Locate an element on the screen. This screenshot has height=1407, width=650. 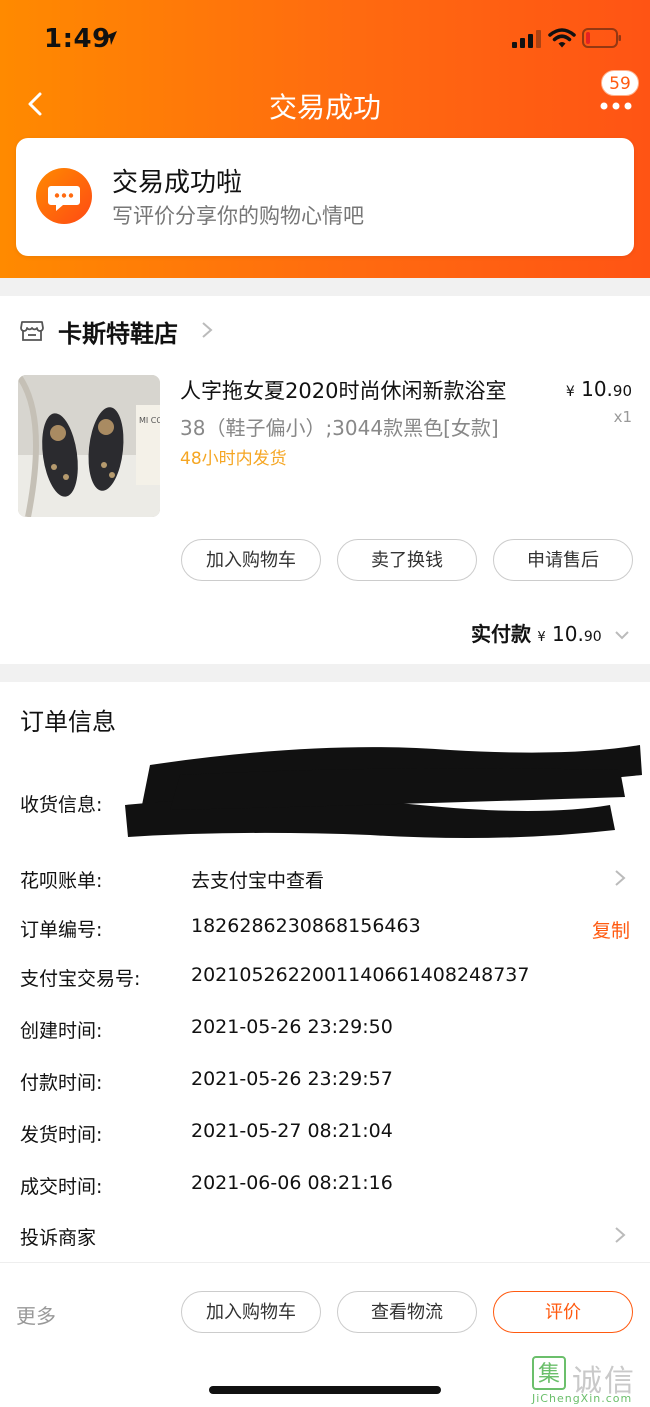
watermark-logo: 集 is located at coordinates (549, 1373).